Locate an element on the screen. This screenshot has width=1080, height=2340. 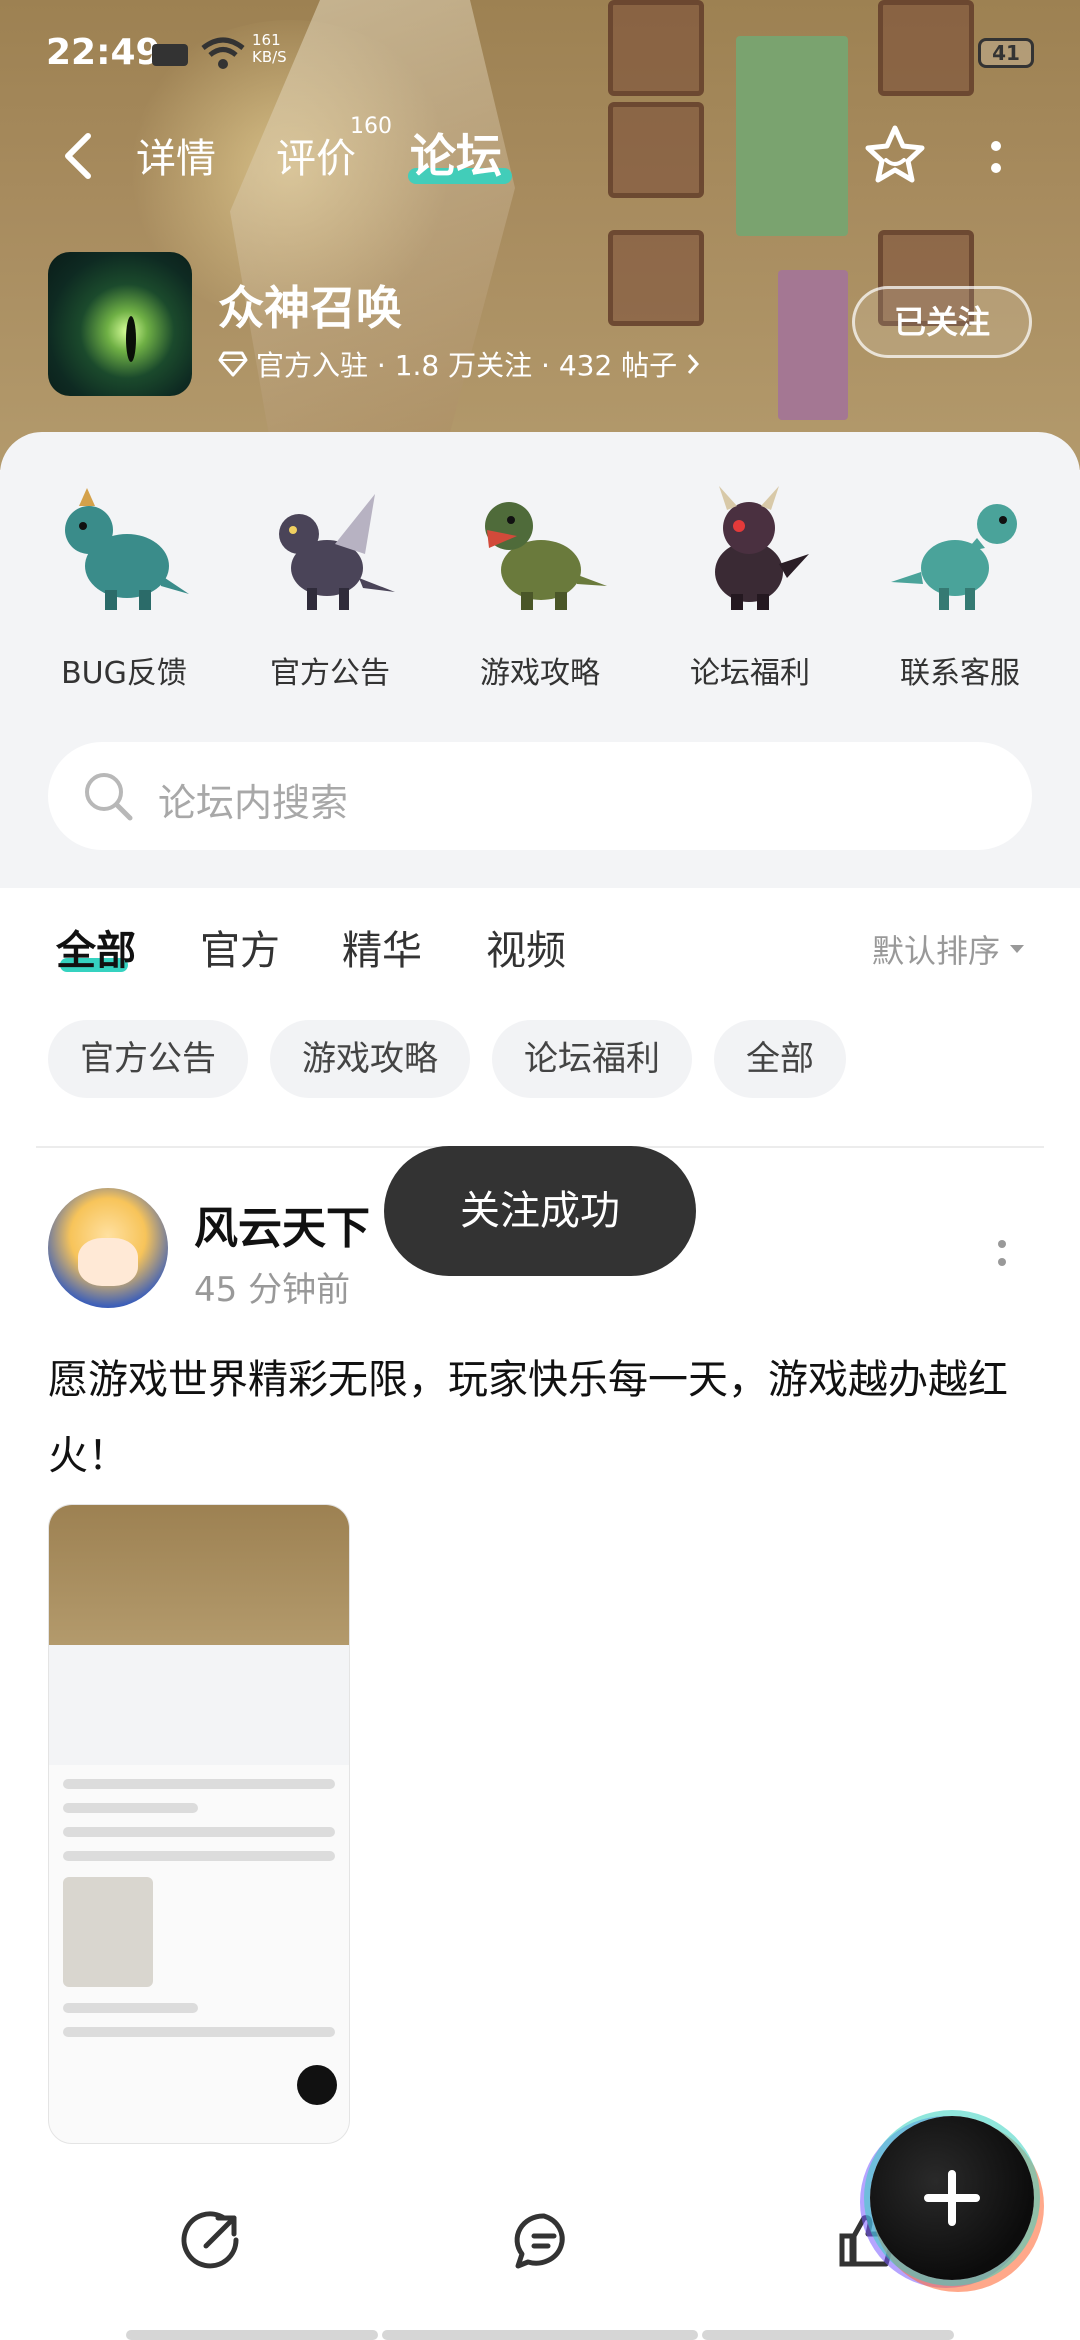
top-nav: 详情 评价 160 论坛 is located at coordinates (540, 154).